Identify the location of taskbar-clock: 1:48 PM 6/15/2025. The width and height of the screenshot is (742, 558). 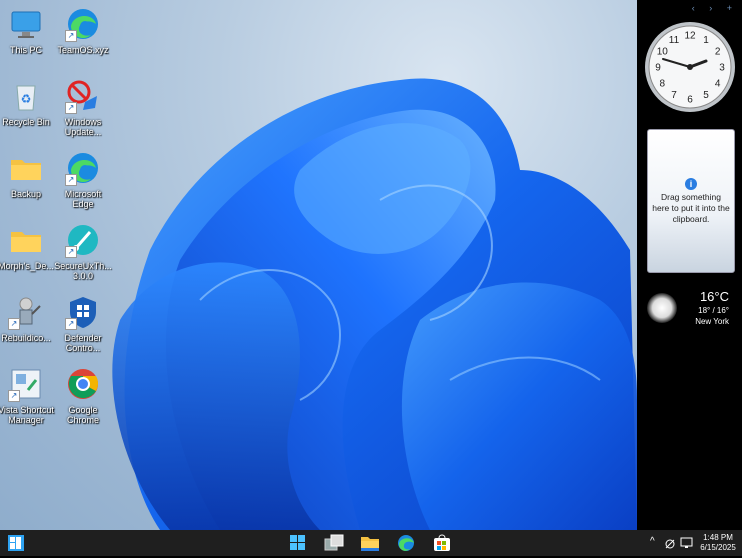
(718, 543).